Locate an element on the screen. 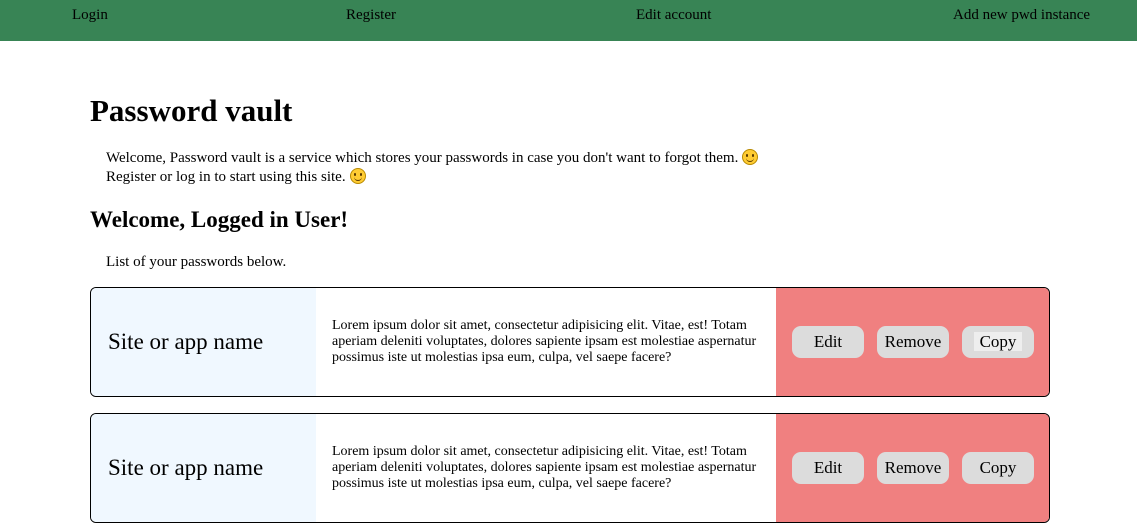 This screenshot has height=530, width=1137. welcome-heading: Welcome, Logged in User! is located at coordinates (219, 219).